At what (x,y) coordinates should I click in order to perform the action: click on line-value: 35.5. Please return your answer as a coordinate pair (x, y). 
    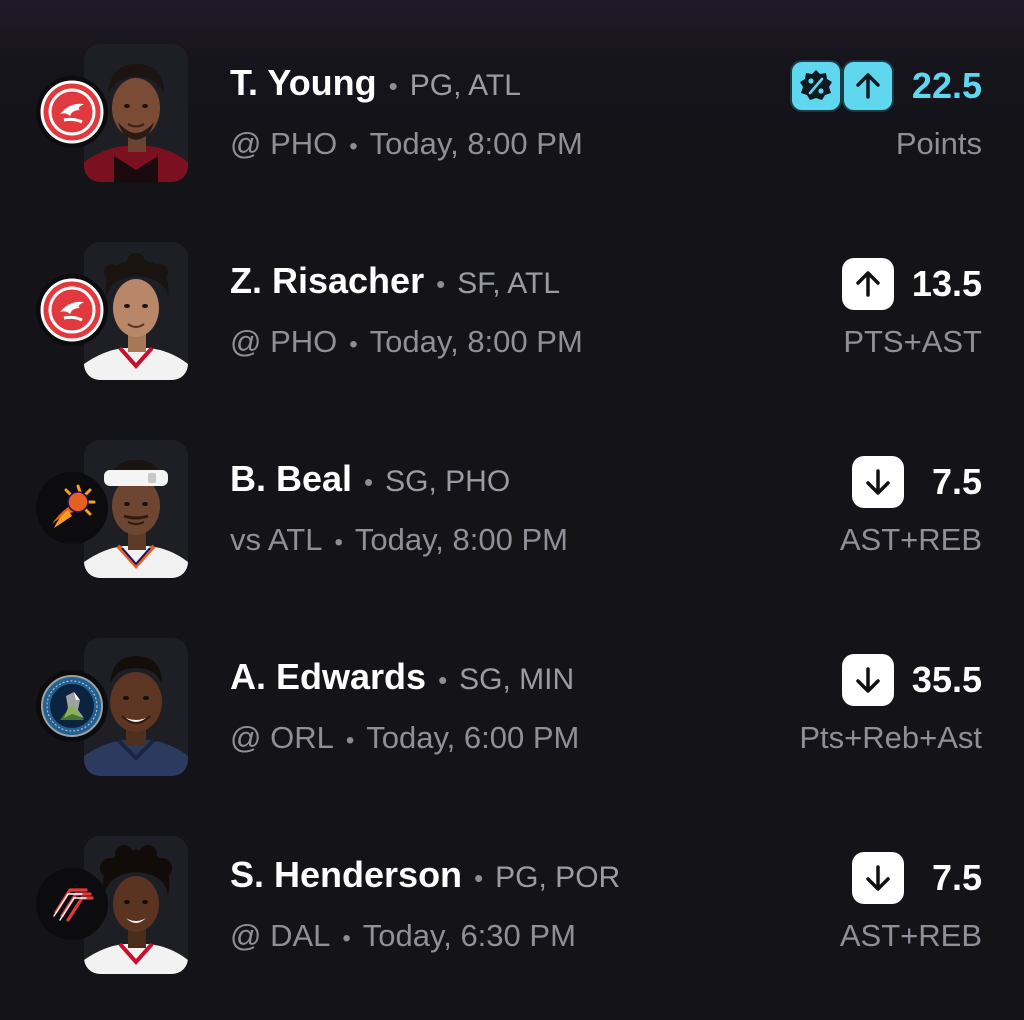
    Looking at the image, I should click on (946, 679).